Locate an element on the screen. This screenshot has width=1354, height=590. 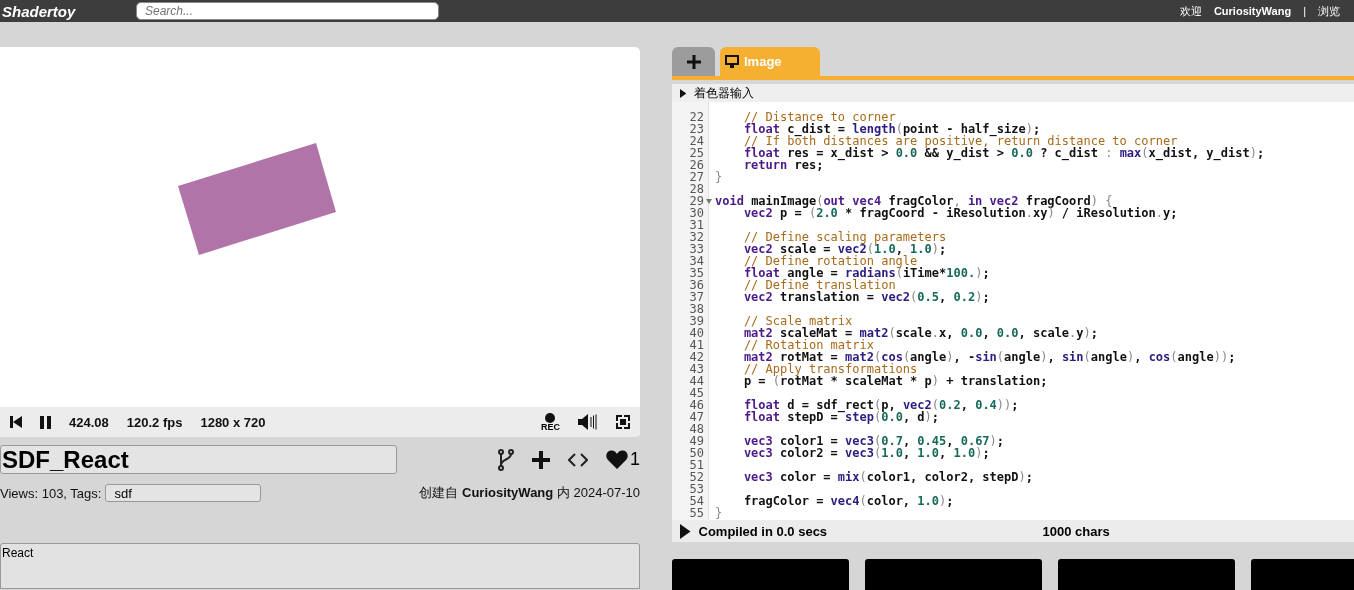
line-number: 50 is located at coordinates (696, 453).